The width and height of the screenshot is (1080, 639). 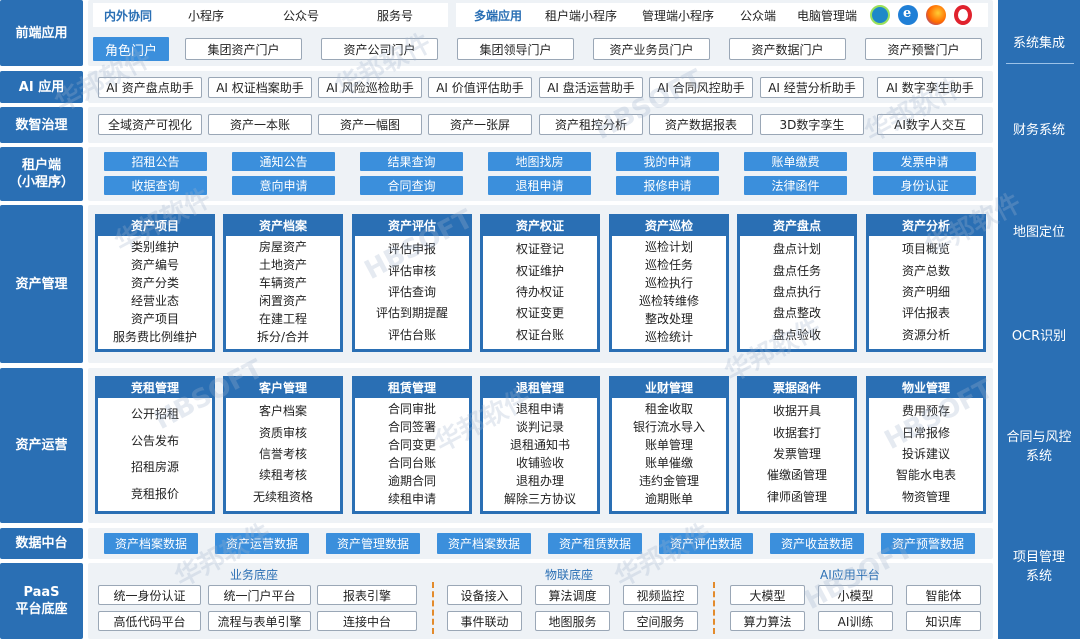 I want to click on data-center-item: 资产档案数据, so click(x=151, y=543).